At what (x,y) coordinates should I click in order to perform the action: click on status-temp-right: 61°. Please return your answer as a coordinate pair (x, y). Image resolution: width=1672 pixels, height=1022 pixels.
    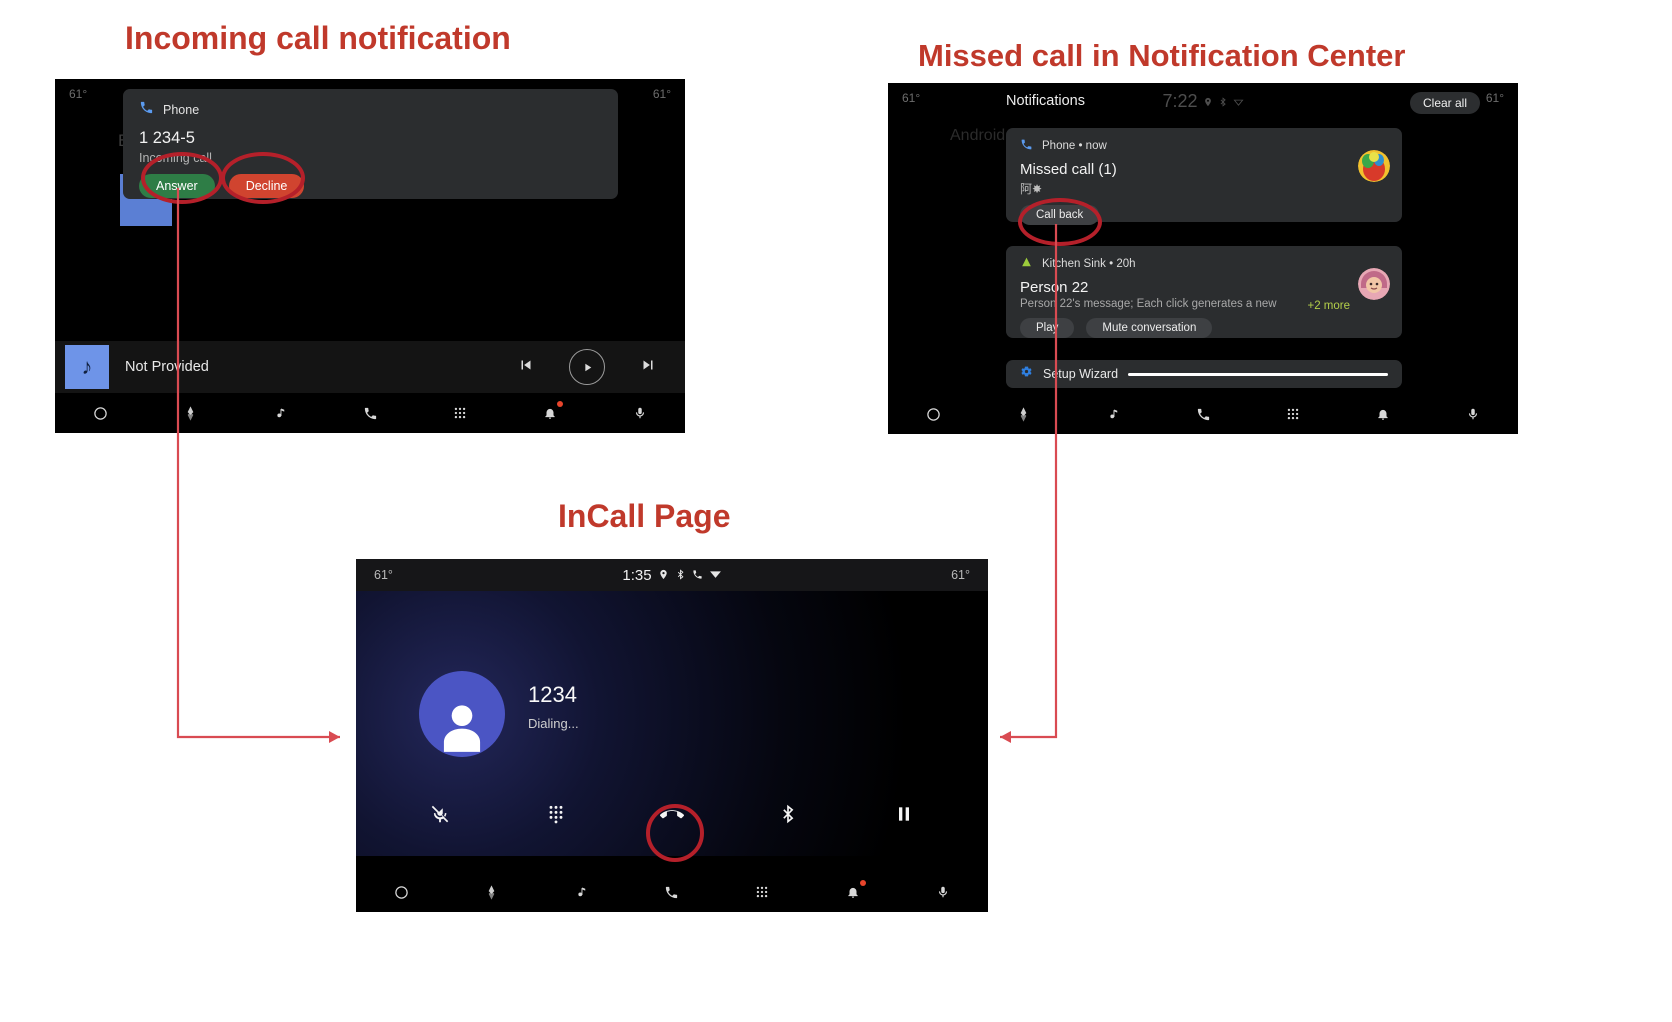
    Looking at the image, I should click on (661, 94).